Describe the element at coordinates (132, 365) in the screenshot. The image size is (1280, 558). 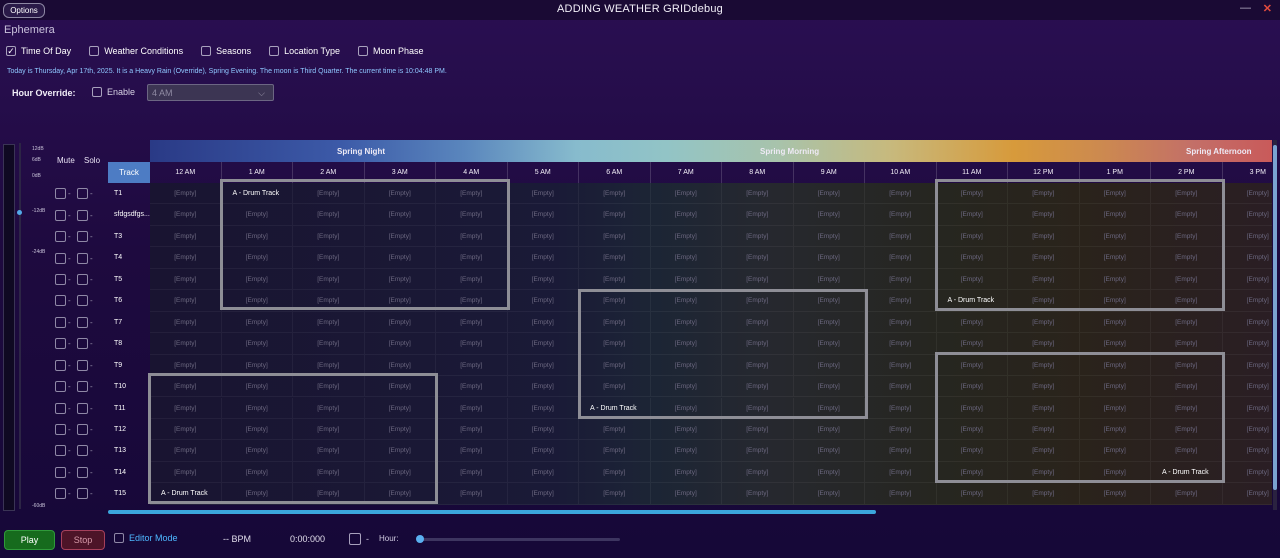
I see `track-name: T9` at that location.